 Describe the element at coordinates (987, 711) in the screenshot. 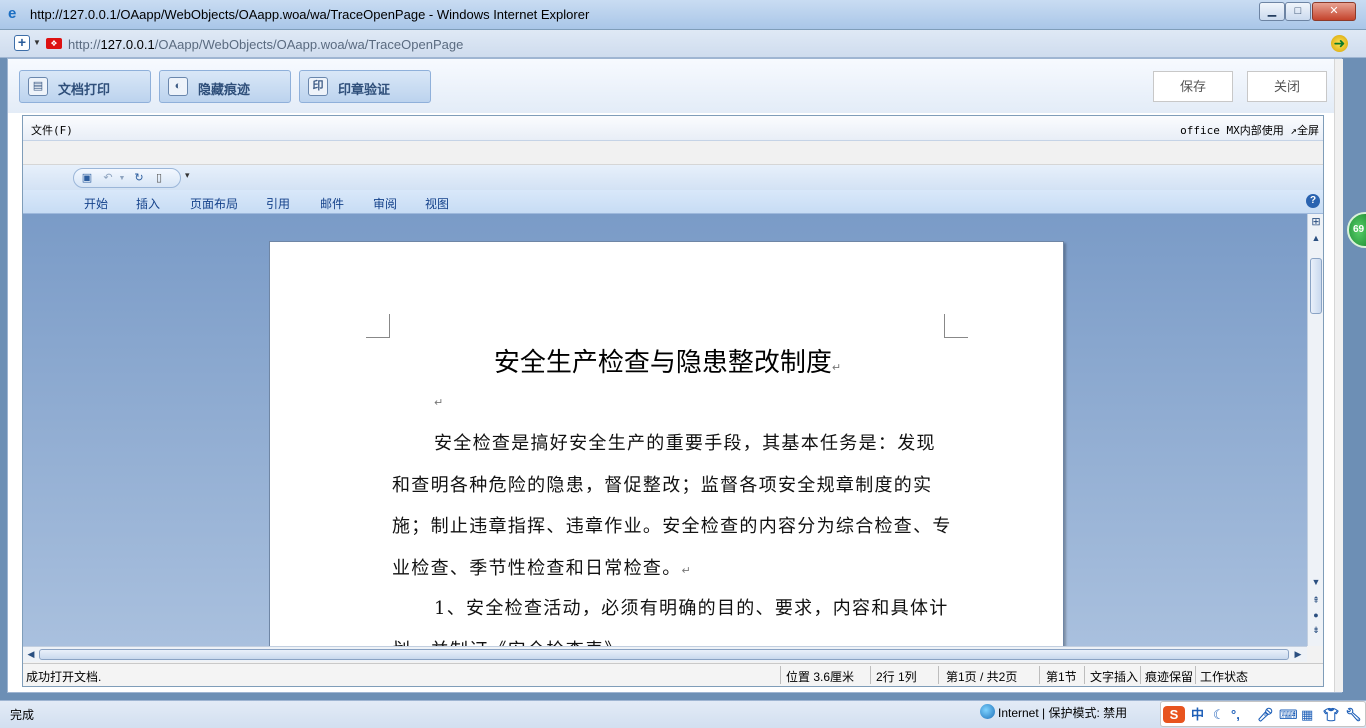

I see `globe-icon` at that location.